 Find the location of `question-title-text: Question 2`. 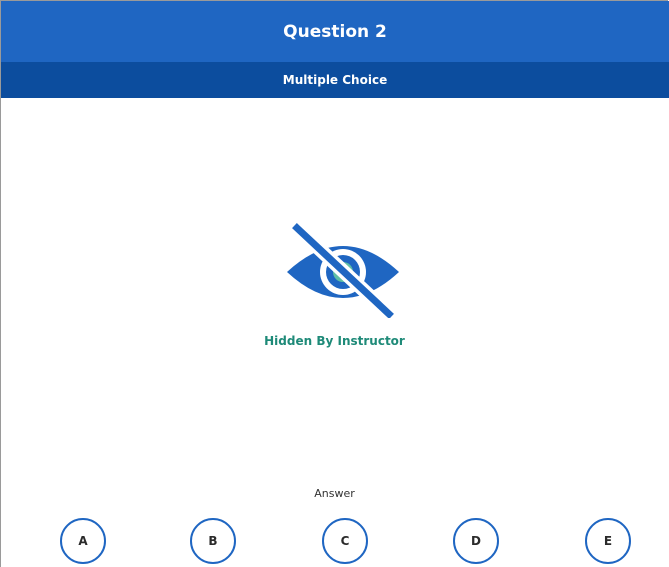

question-title-text: Question 2 is located at coordinates (335, 31).